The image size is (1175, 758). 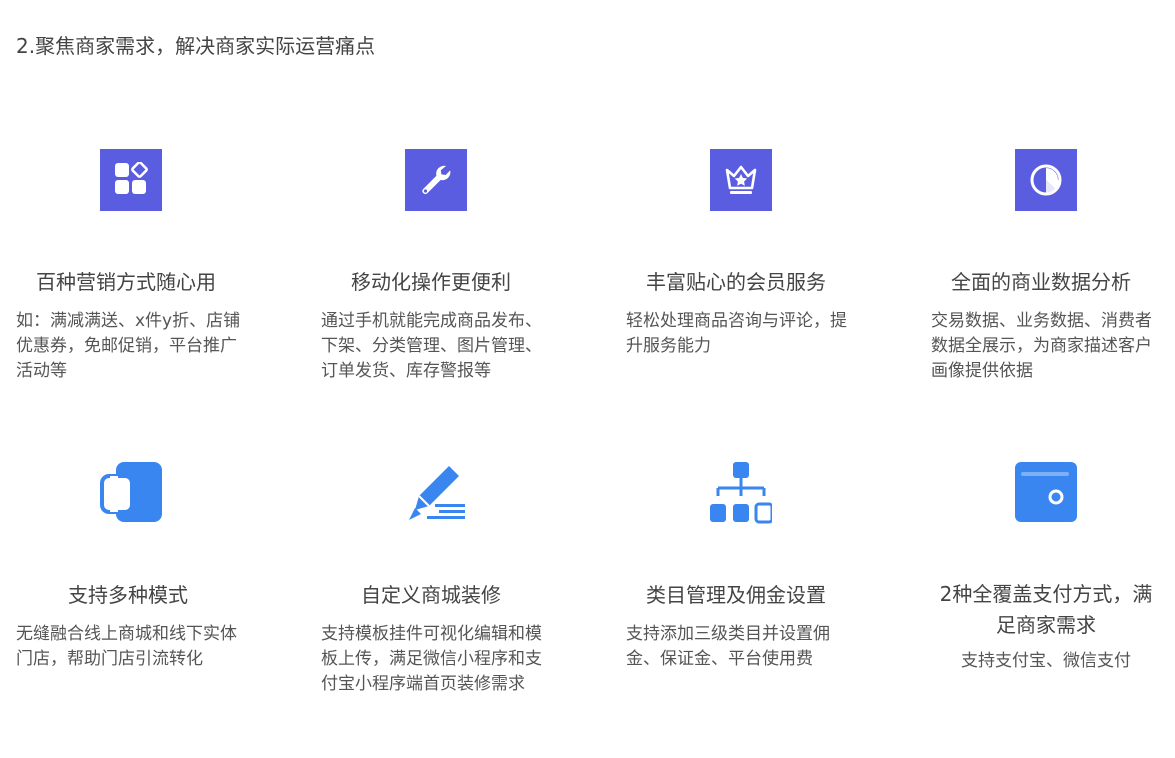 What do you see at coordinates (126, 646) in the screenshot?
I see `feature-desc: 无缝融合线上商城和线下实体门店，帮助门店引流转化` at bounding box center [126, 646].